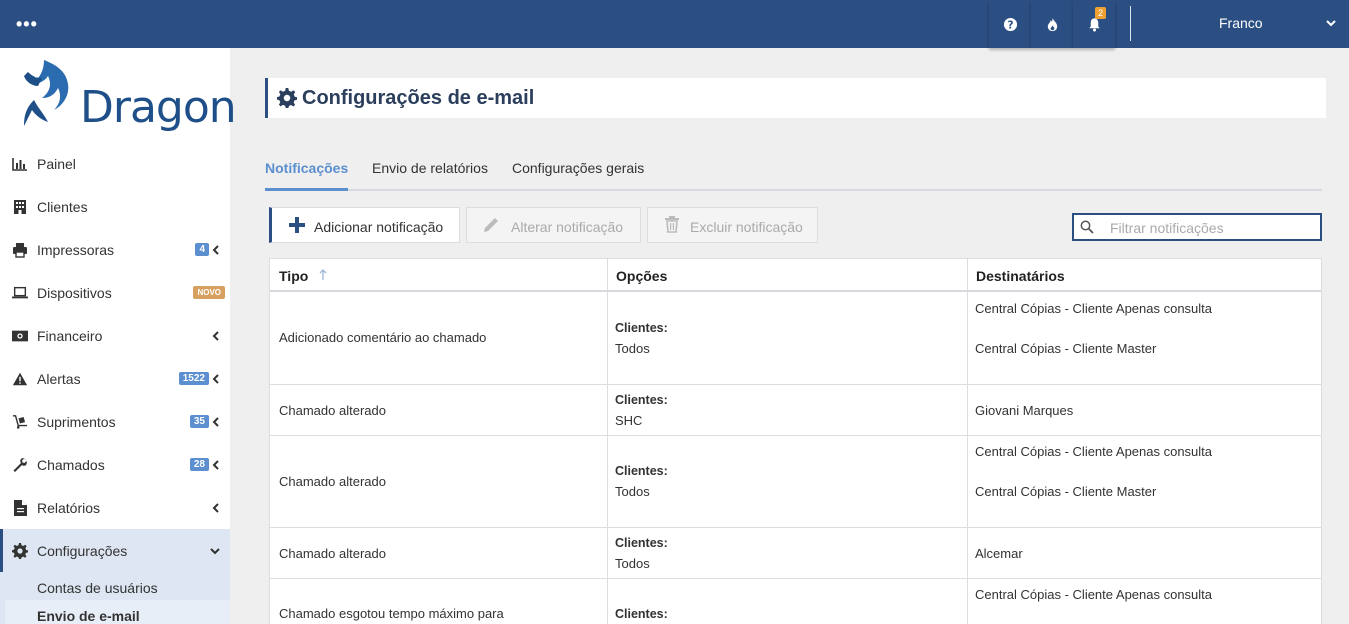 The image size is (1349, 624). I want to click on brand-logo: Dragon, so click(125, 94).